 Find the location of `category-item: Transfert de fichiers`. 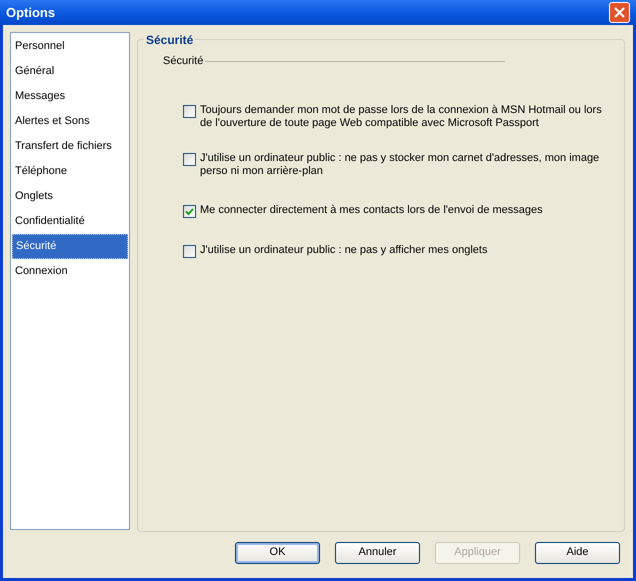

category-item: Transfert de fichiers is located at coordinates (70, 146).